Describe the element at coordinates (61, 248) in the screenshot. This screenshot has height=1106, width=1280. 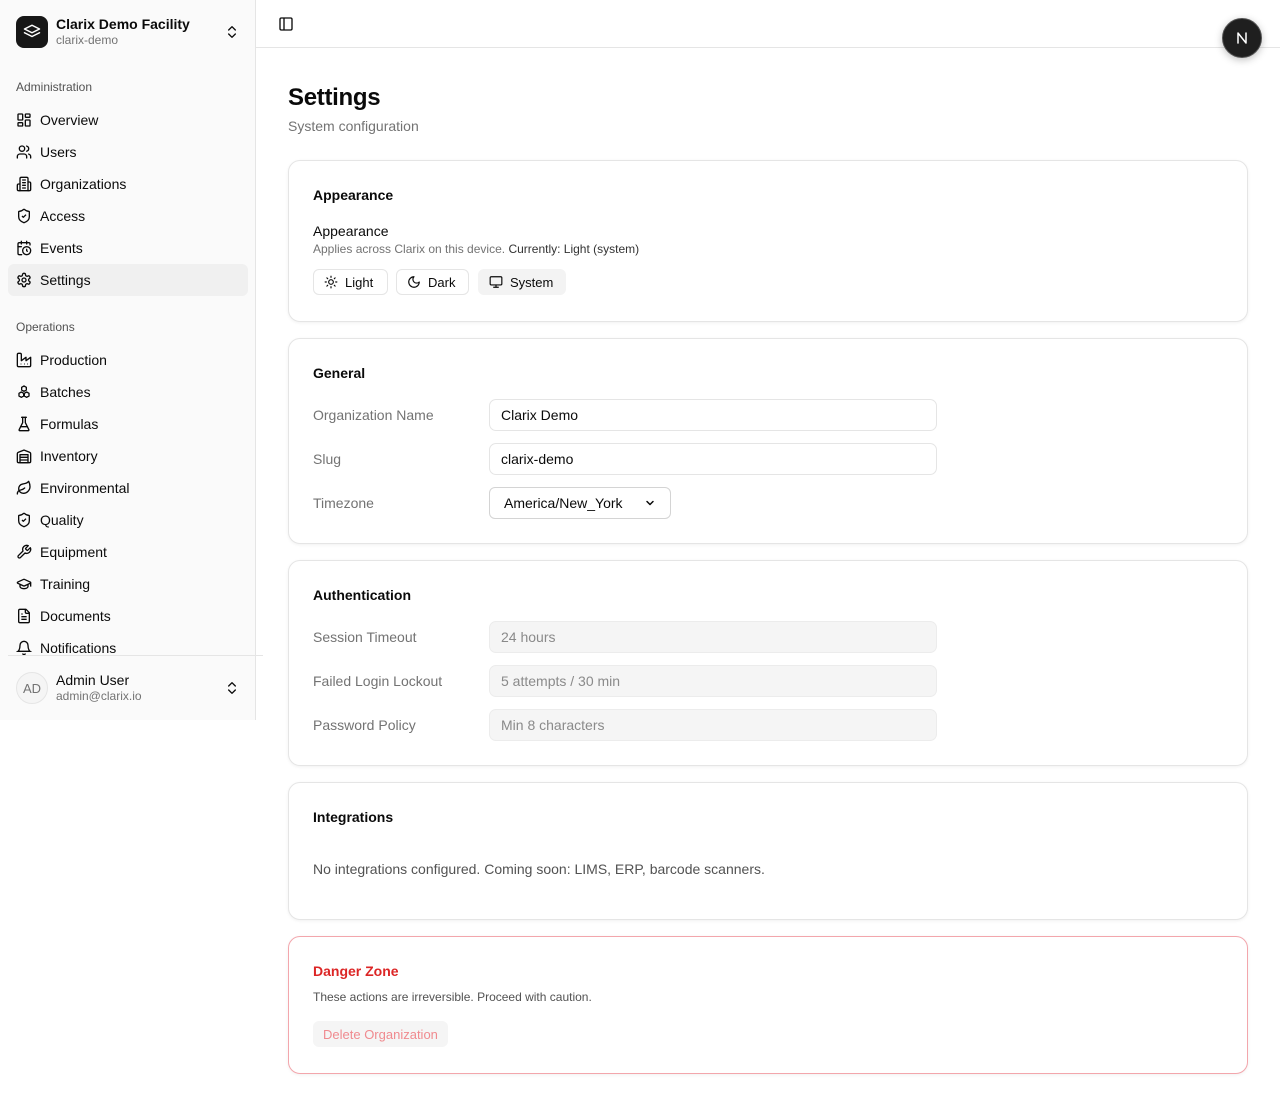
I see `sidebar-item-label: Events` at that location.